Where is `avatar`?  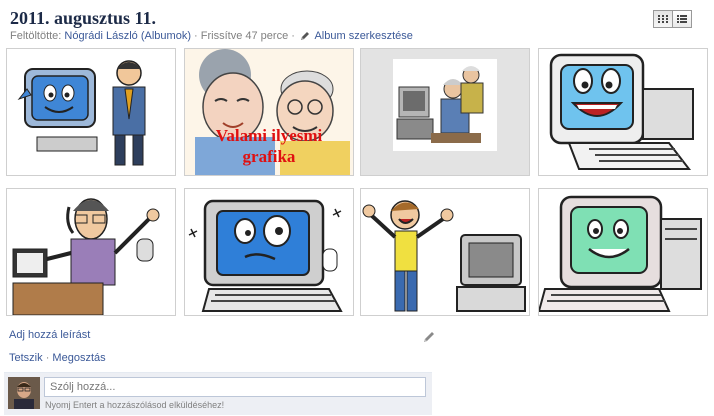 avatar is located at coordinates (24, 393).